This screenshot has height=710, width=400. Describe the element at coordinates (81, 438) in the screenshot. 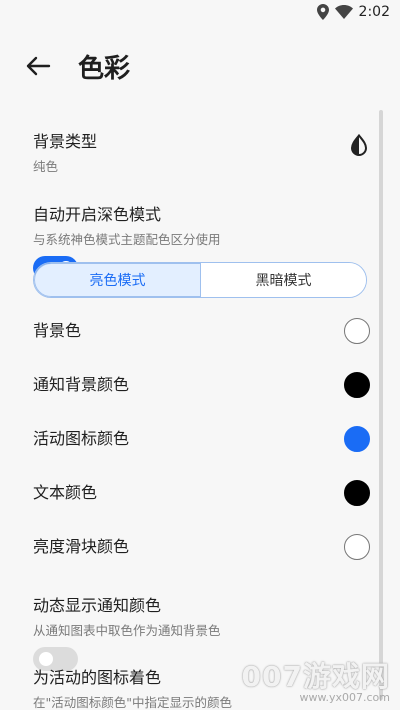

I see `active-icon-color-title: 活动图标颜色` at that location.